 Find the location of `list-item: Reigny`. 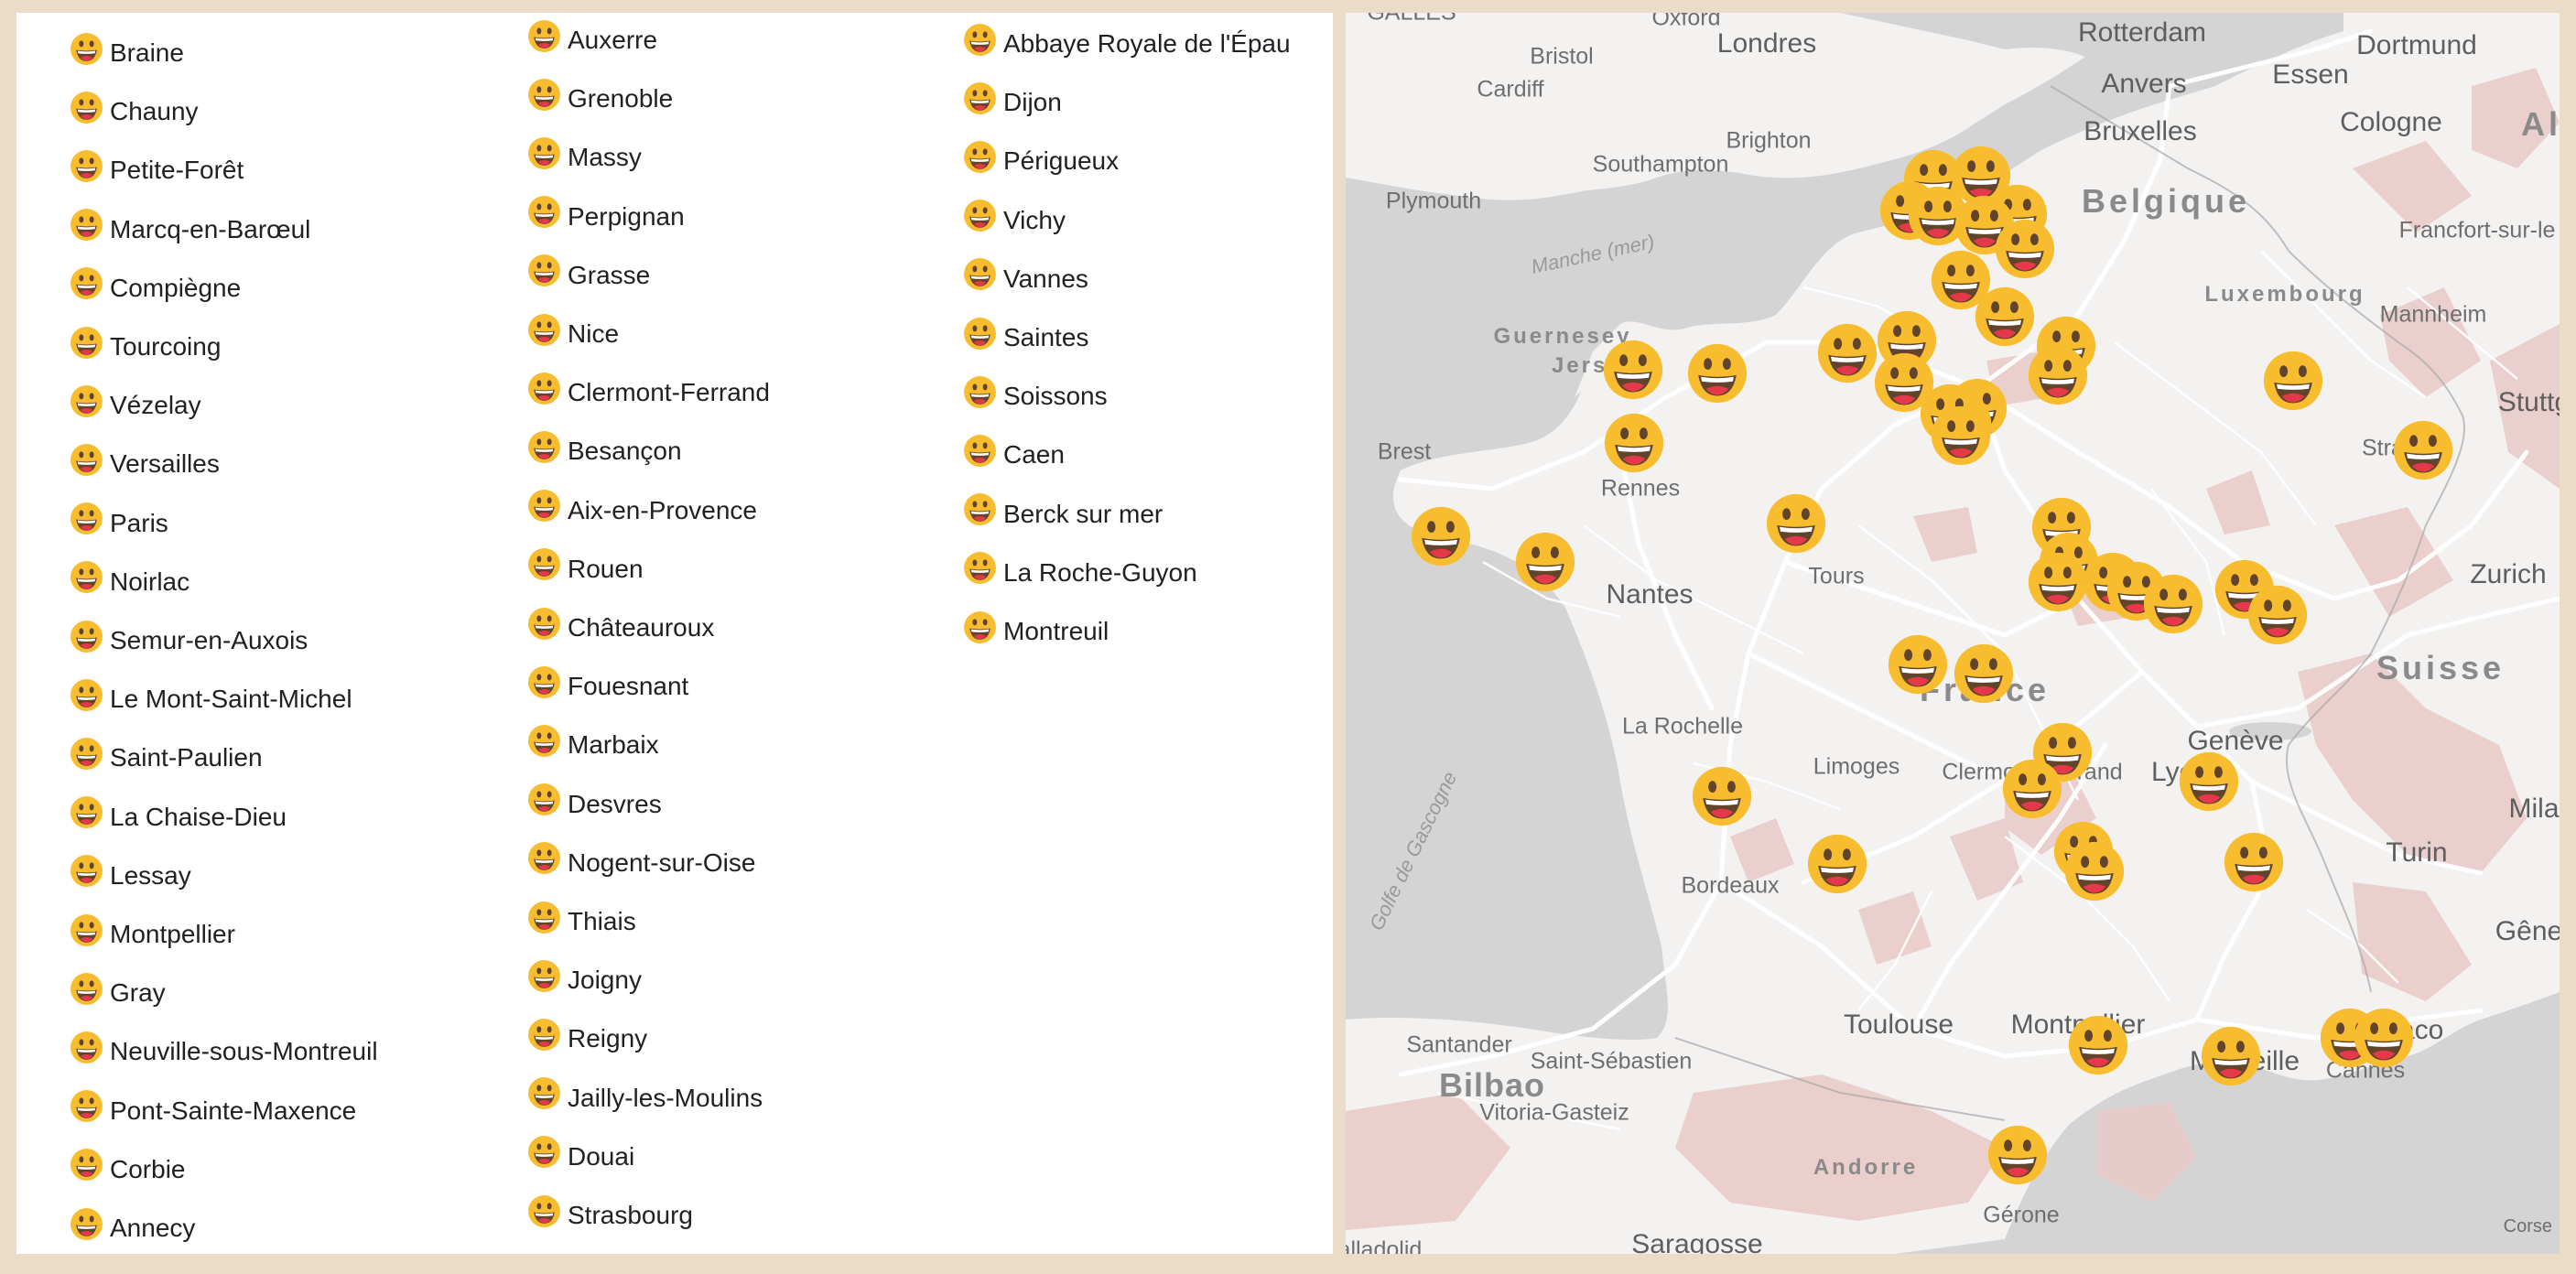

list-item: Reigny is located at coordinates (587, 1038).